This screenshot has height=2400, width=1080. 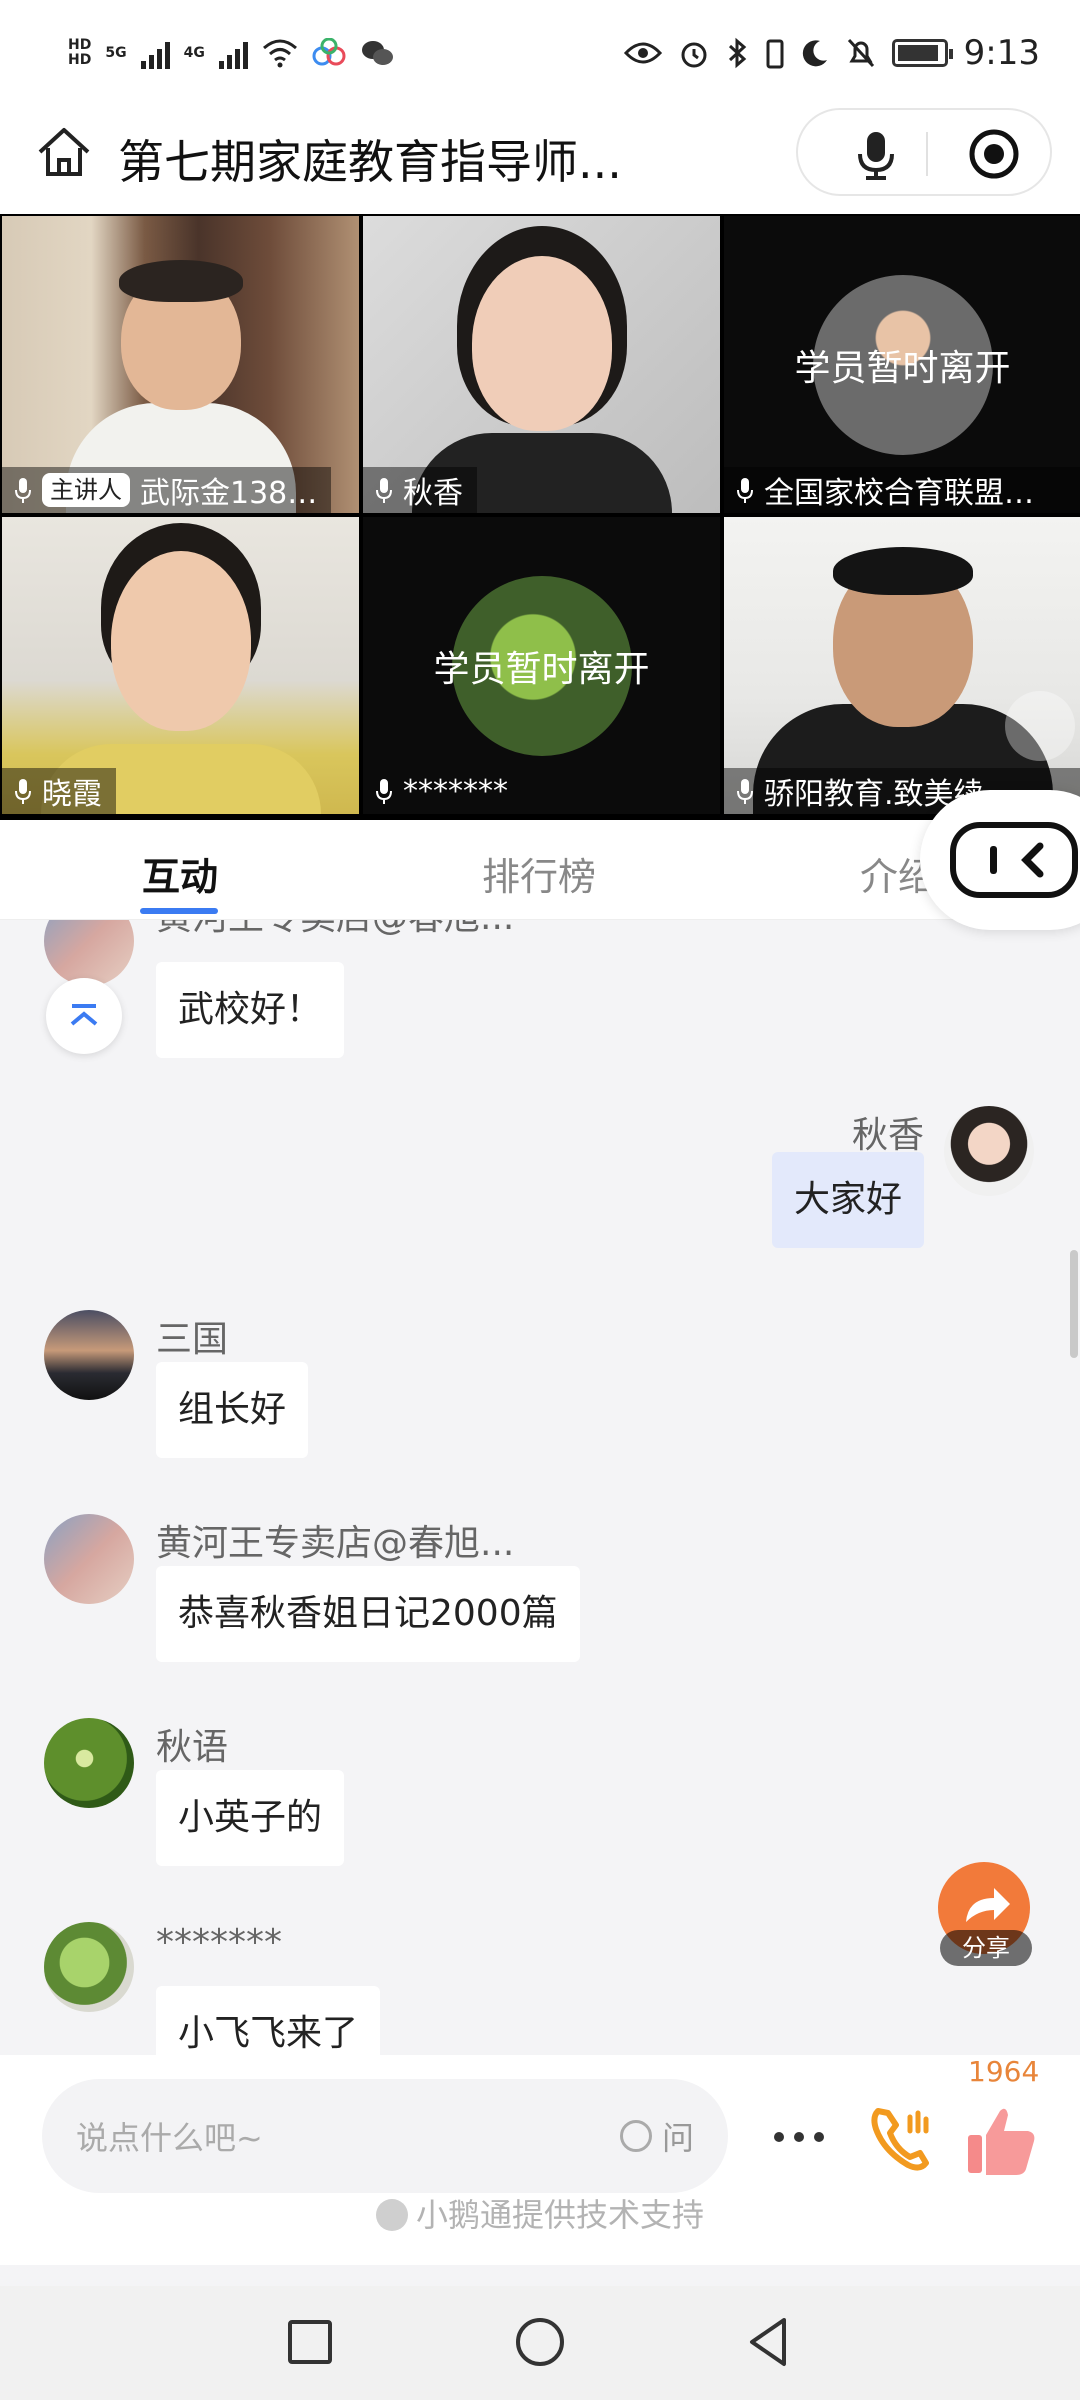 What do you see at coordinates (775, 54) in the screenshot?
I see `battery-saver-icon` at bounding box center [775, 54].